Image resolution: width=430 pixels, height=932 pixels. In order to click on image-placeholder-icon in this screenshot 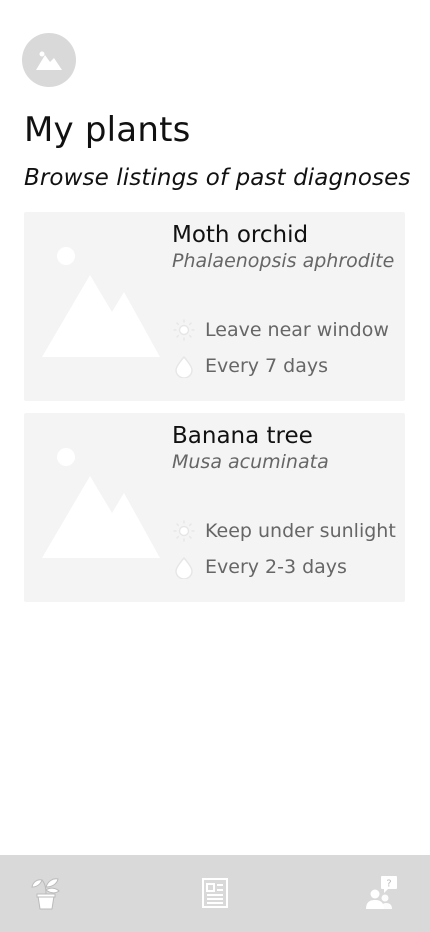, I will do `click(49, 60)`.